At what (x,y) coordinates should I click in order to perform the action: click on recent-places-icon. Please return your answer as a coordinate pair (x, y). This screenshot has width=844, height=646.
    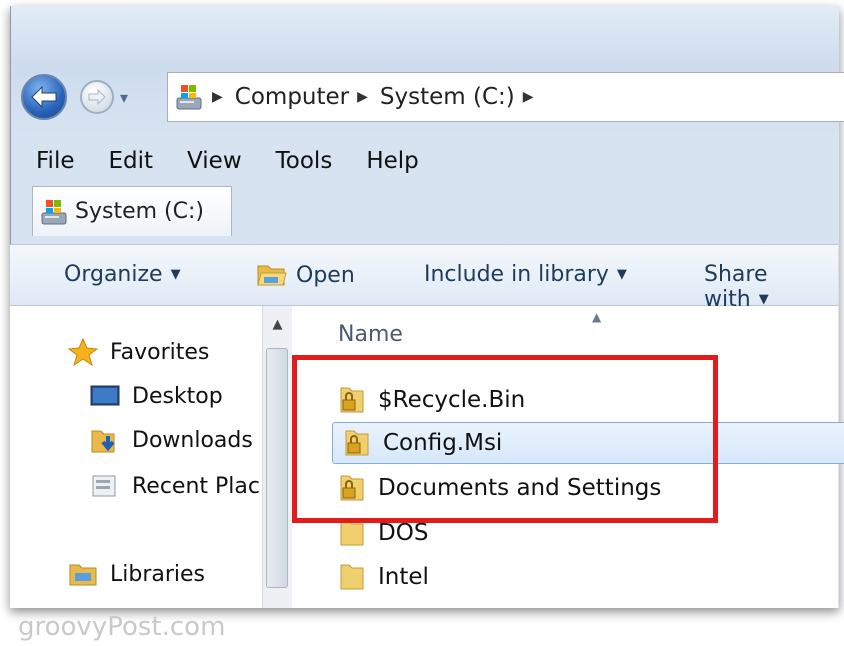
    Looking at the image, I should click on (104, 486).